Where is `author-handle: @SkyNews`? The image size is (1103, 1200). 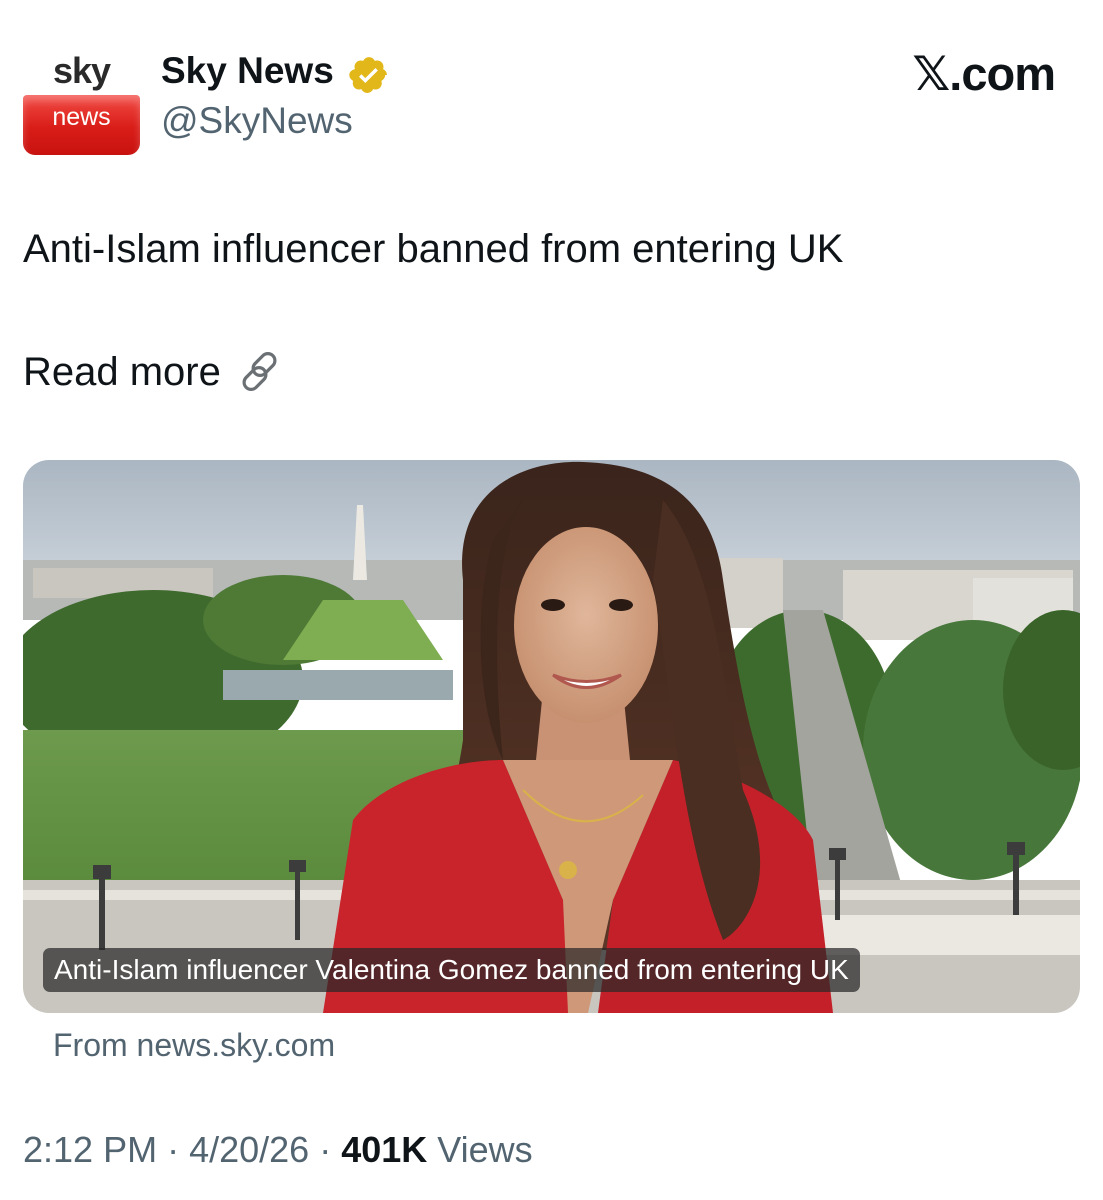
author-handle: @SkyNews is located at coordinates (257, 121).